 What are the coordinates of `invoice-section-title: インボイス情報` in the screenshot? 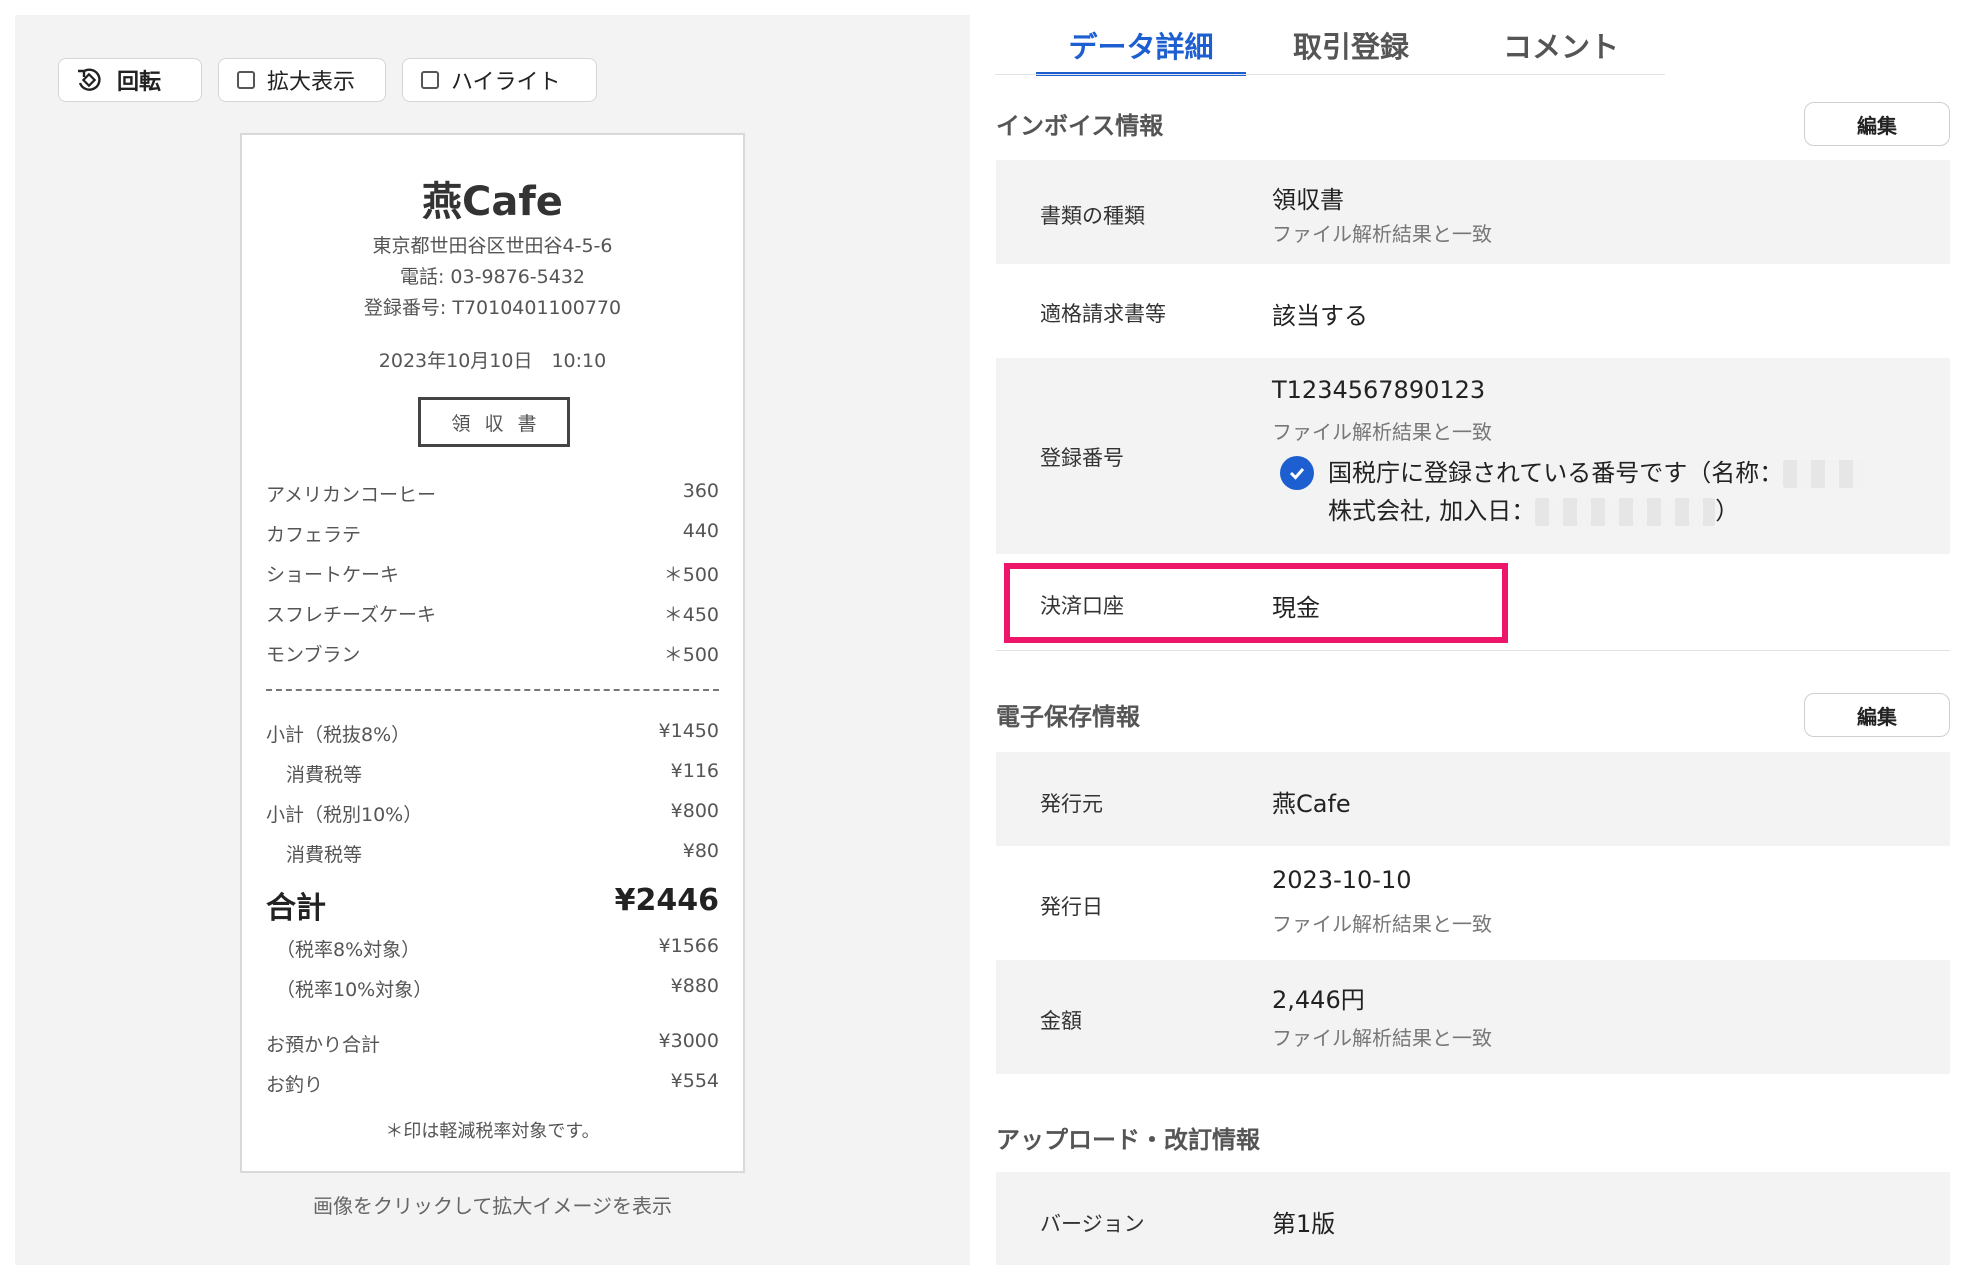 It's located at (1080, 126).